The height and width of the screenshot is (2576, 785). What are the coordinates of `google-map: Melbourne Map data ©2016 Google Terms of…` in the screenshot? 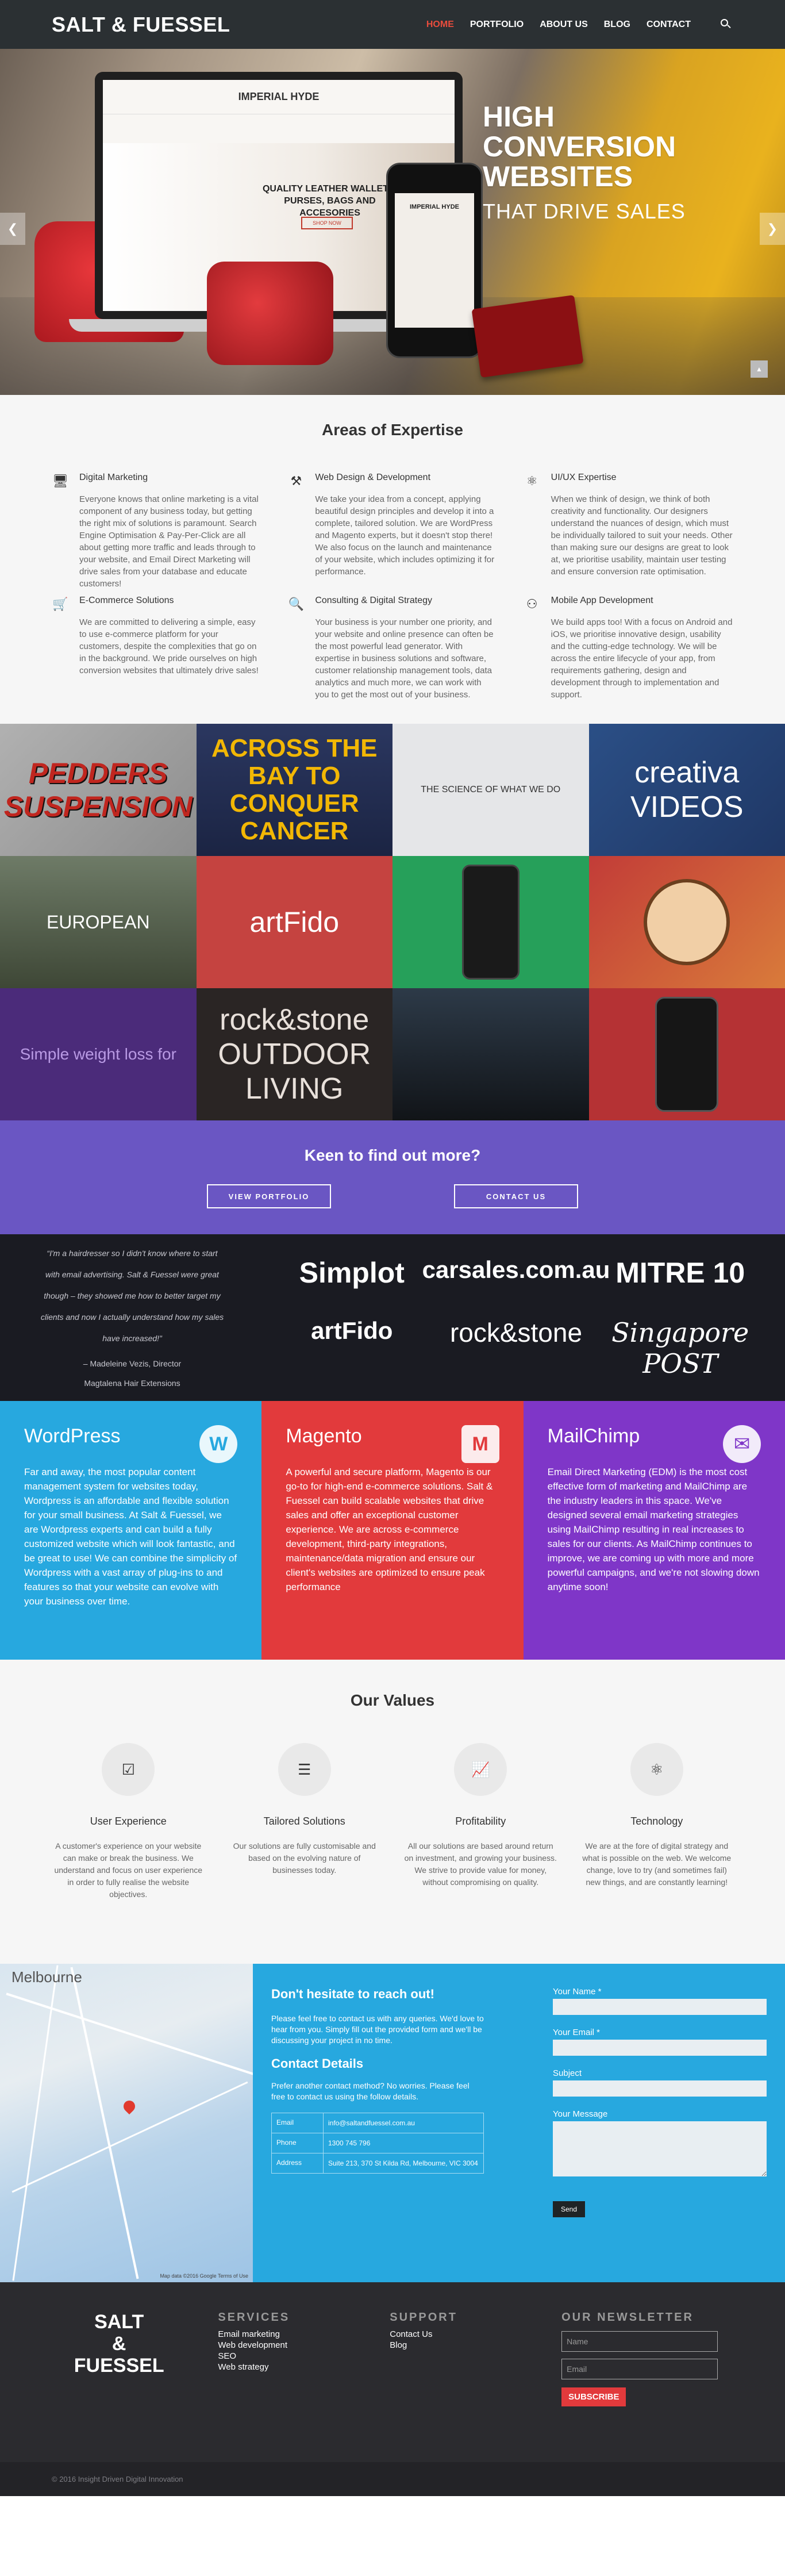 It's located at (126, 2123).